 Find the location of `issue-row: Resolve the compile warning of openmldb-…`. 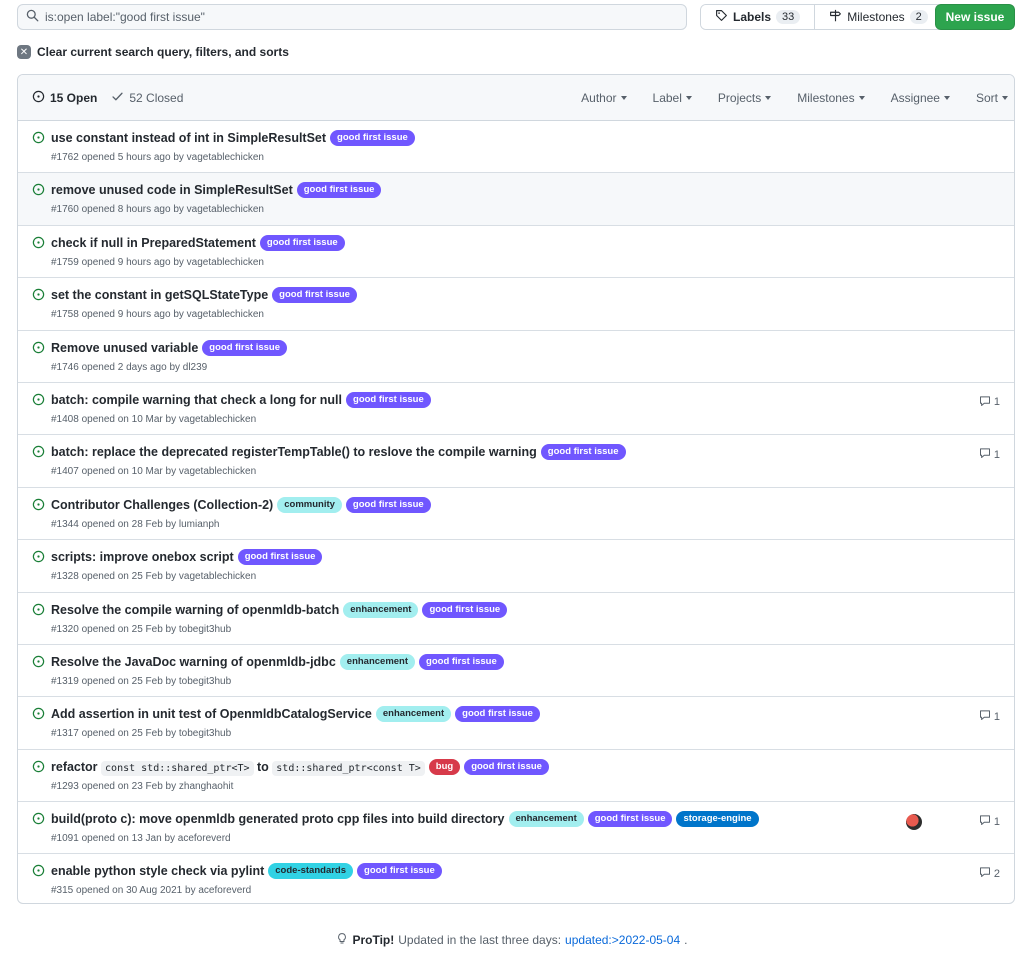

issue-row: Resolve the compile warning of openmldb-… is located at coordinates (516, 619).